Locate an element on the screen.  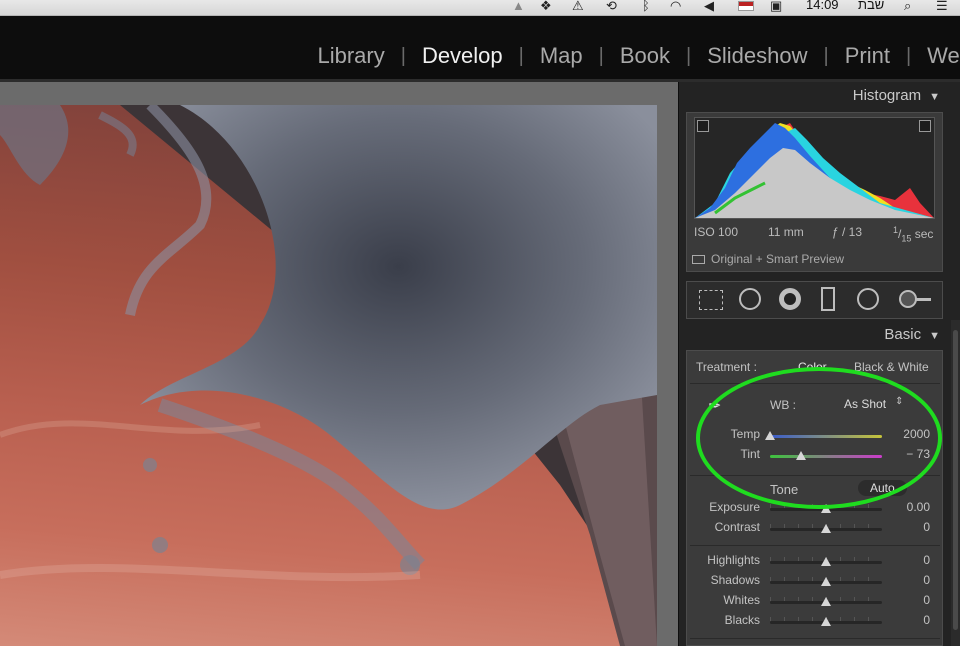
module-web: Web is located at coordinates (942, 56).